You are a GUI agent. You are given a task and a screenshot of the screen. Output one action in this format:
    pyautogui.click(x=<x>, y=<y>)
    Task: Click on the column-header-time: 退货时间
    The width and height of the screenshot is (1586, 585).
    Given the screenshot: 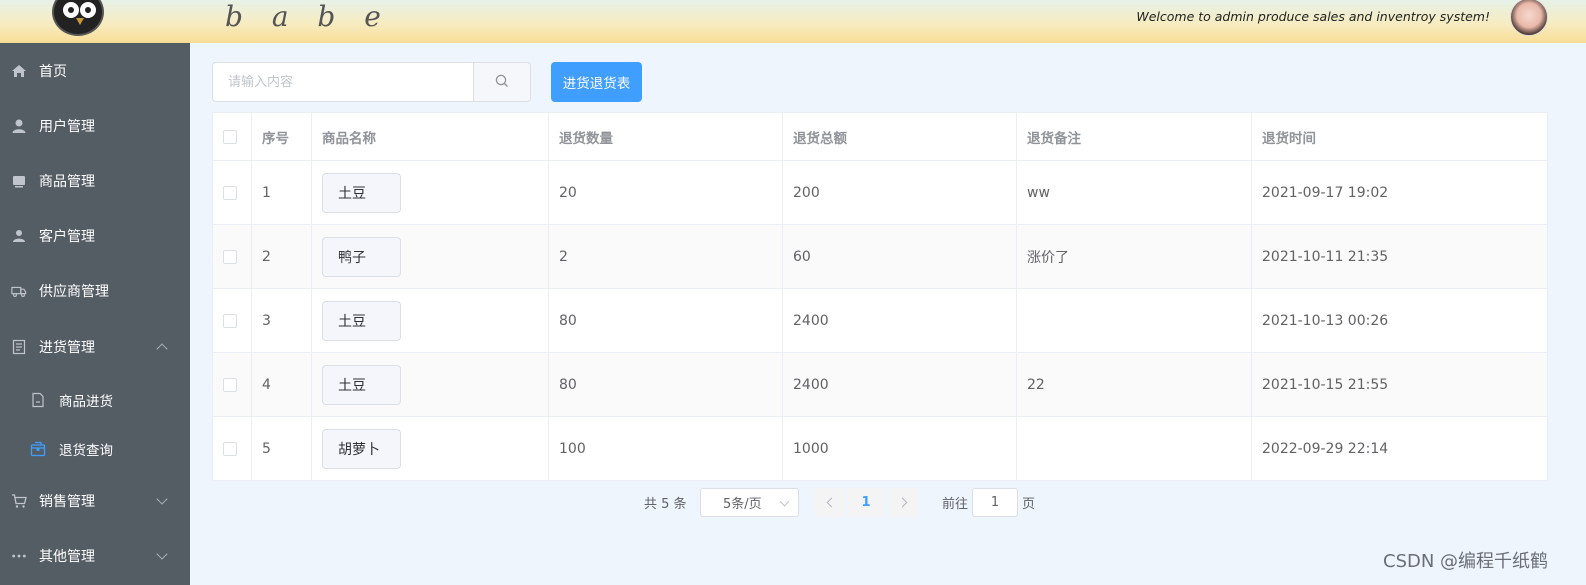 What is the action you would take?
    pyautogui.click(x=1289, y=138)
    